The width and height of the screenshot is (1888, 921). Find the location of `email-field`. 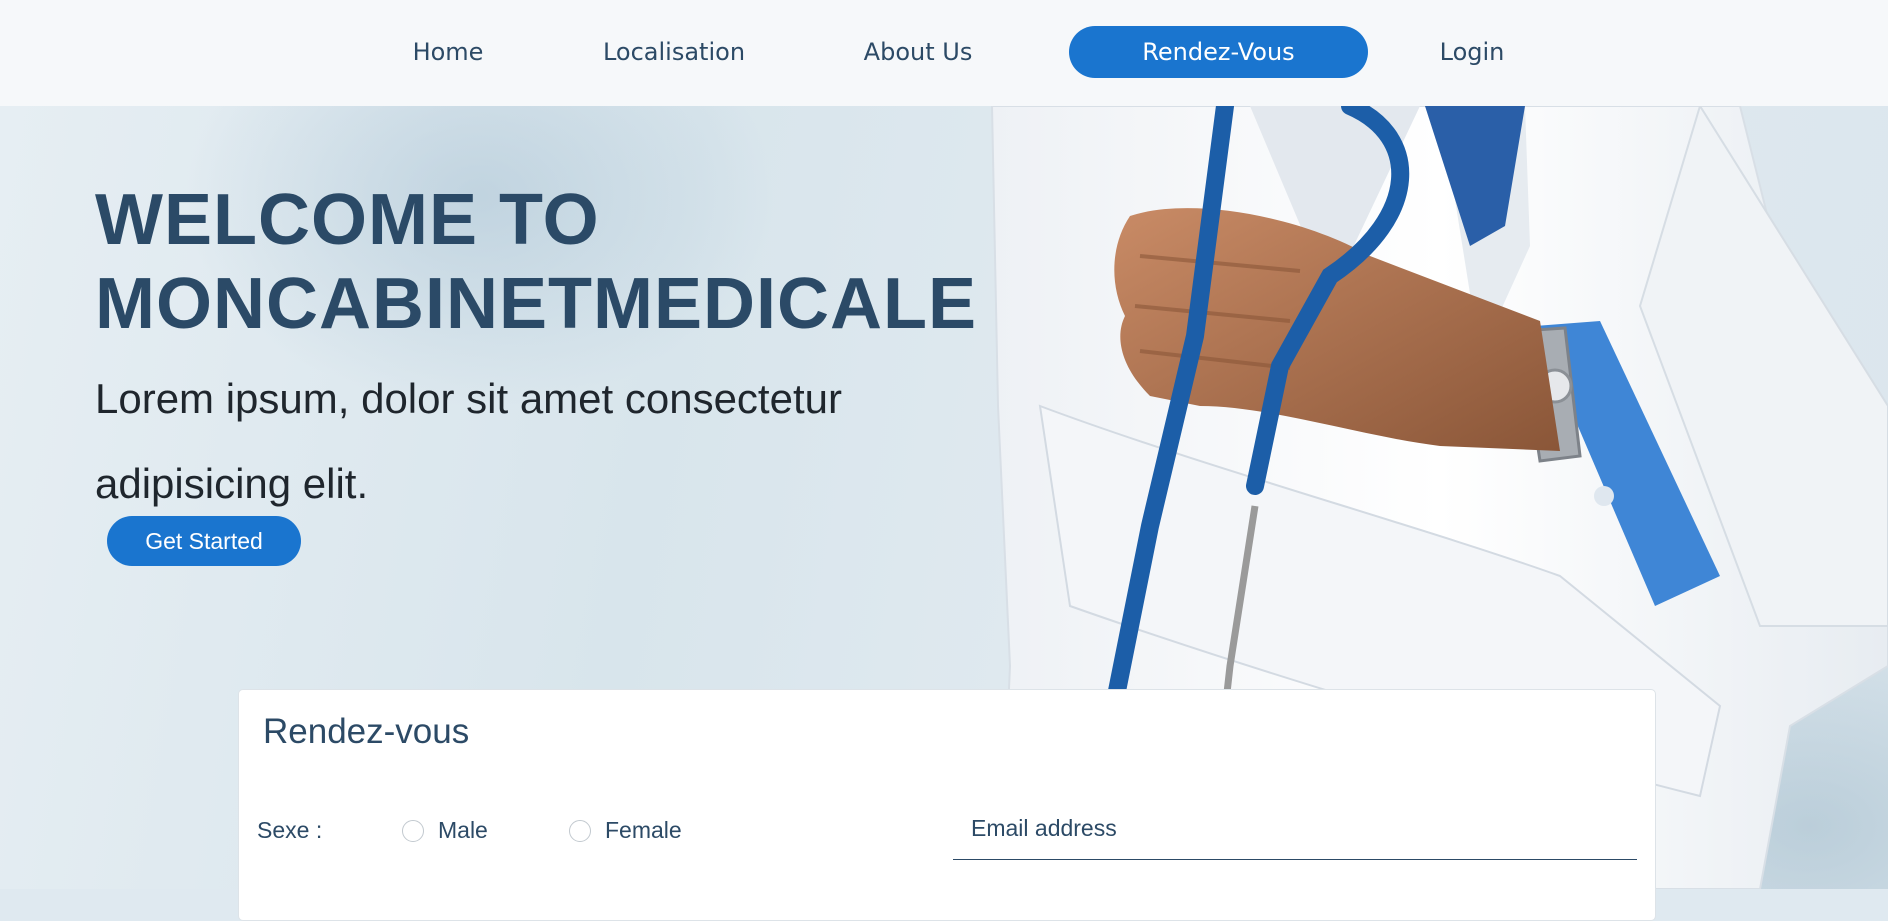

email-field is located at coordinates (1295, 829).